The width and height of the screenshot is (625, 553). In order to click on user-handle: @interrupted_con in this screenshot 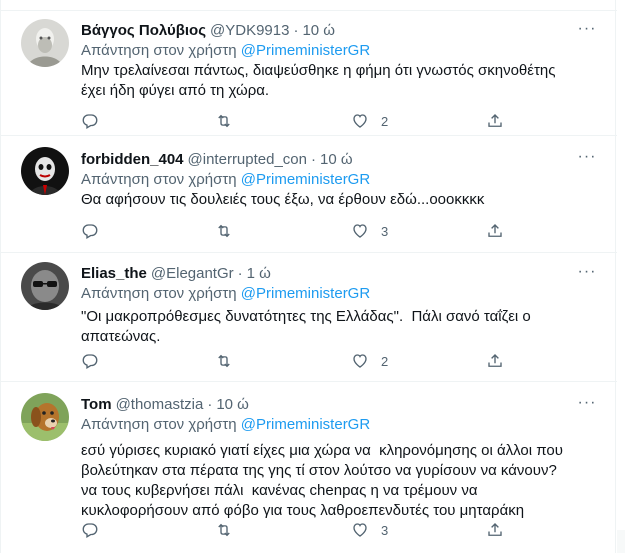, I will do `click(247, 160)`.